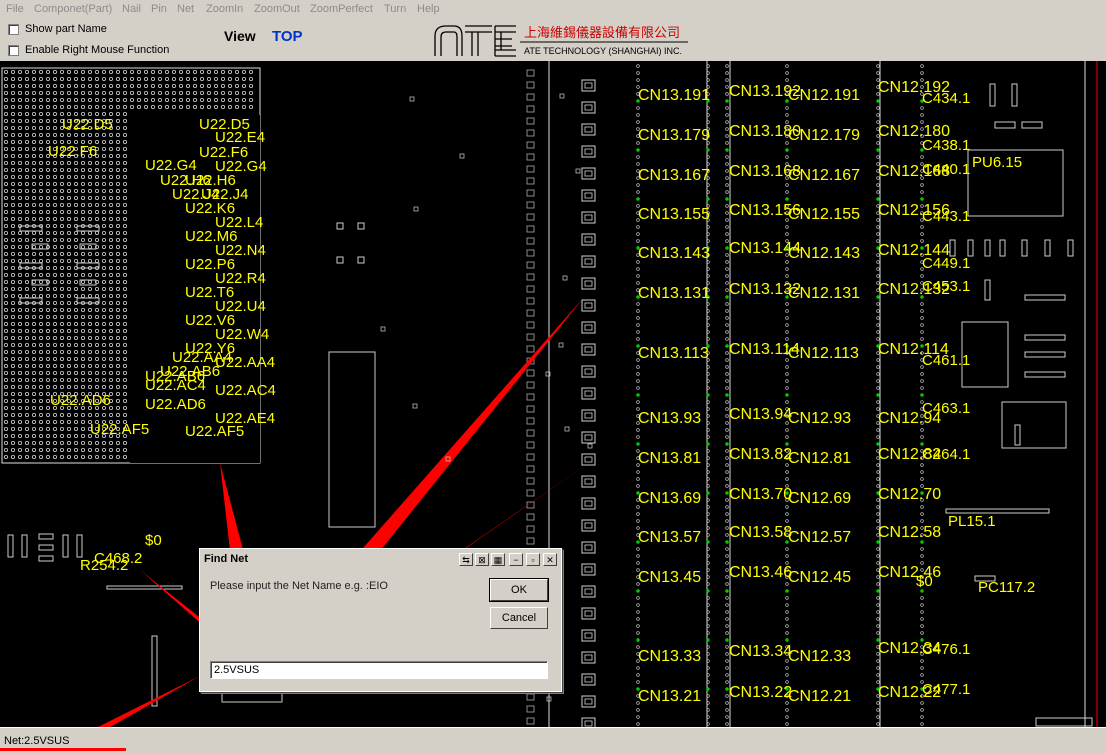 The image size is (1106, 754). Describe the element at coordinates (909, 532) in the screenshot. I see `connector-label: CN12.58` at that location.